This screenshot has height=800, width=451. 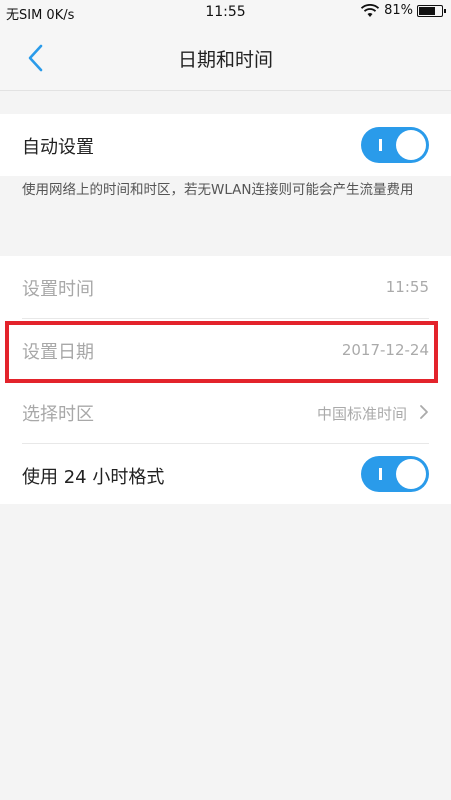 I want to click on battery-percent: 81%, so click(x=398, y=10).